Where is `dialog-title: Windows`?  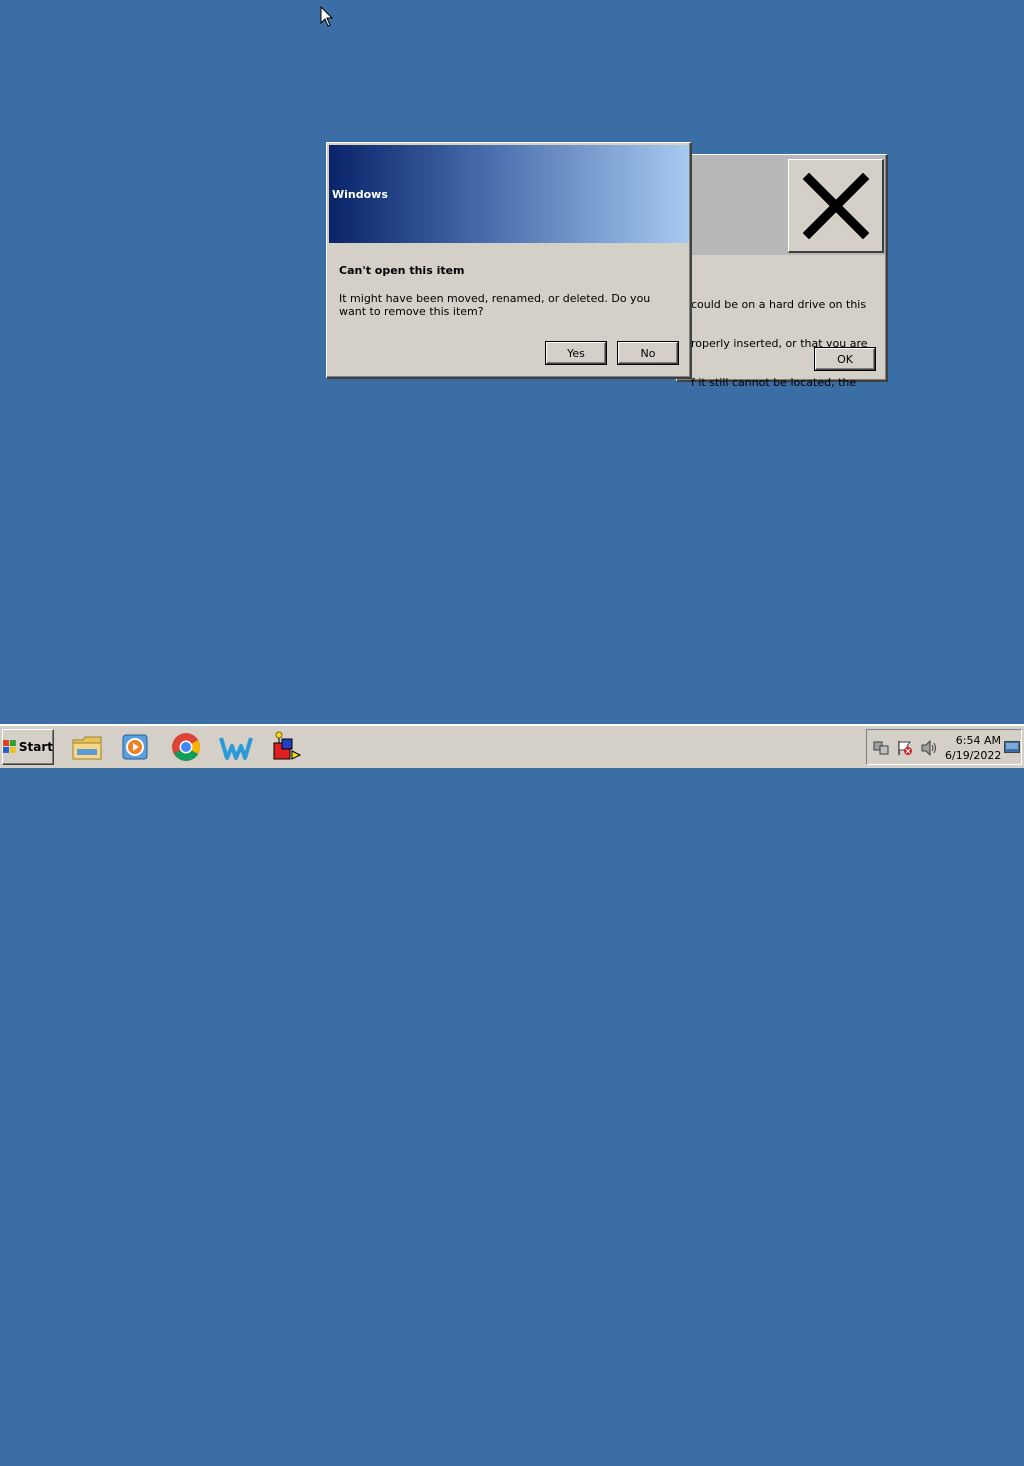 dialog-title: Windows is located at coordinates (360, 194).